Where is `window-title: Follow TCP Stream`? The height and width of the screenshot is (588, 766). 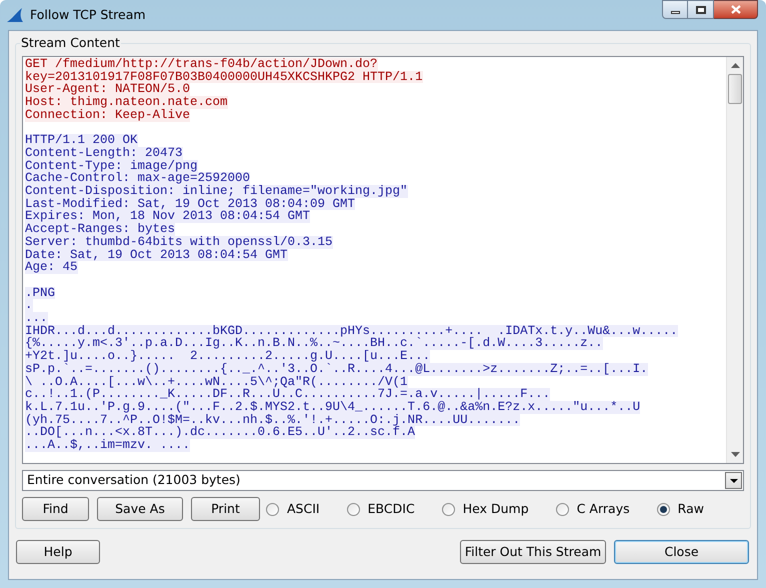
window-title: Follow TCP Stream is located at coordinates (88, 15).